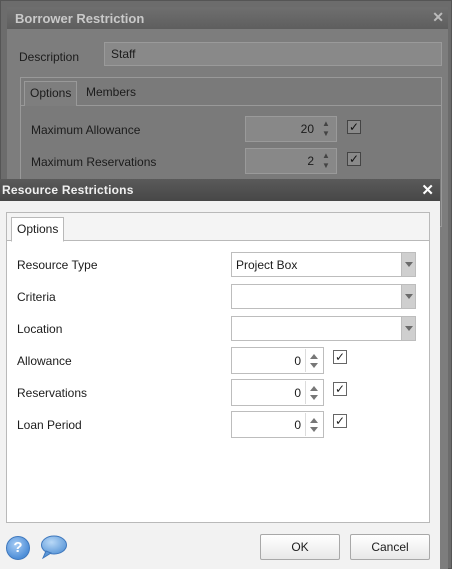 This screenshot has height=569, width=452. What do you see at coordinates (323, 328) in the screenshot?
I see `location-select` at bounding box center [323, 328].